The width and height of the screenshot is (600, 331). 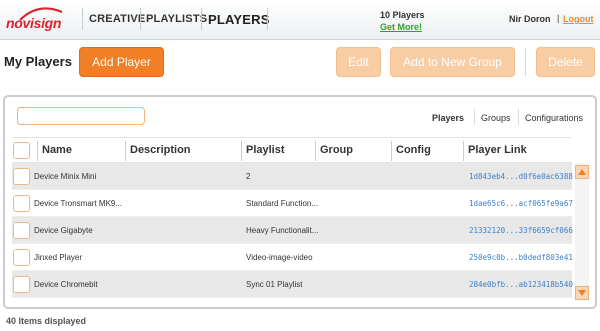 What do you see at coordinates (578, 19) in the screenshot?
I see `logout-link: Logout` at bounding box center [578, 19].